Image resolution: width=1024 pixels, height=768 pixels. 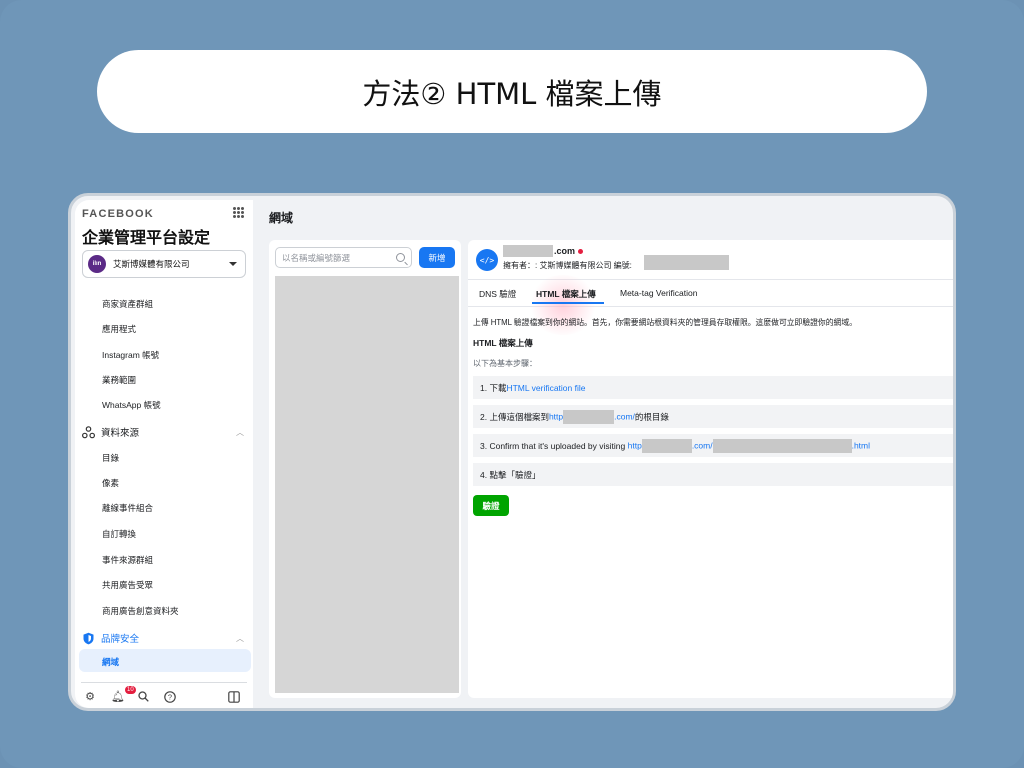 I want to click on step-4: 4. 點擊「驗證」, so click(x=713, y=474).